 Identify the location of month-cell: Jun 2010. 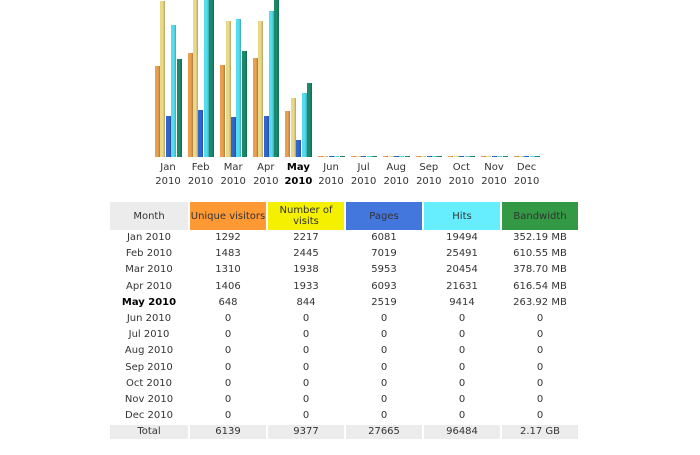
(149, 319).